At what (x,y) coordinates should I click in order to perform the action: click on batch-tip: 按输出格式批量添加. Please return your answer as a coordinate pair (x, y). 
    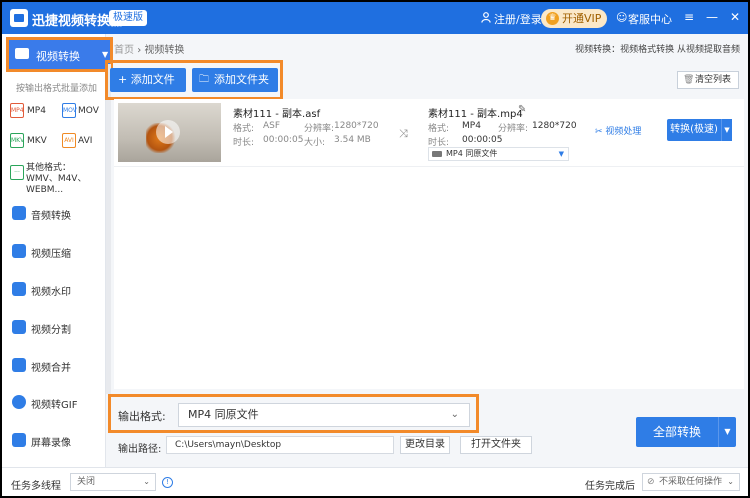
    Looking at the image, I should click on (57, 89).